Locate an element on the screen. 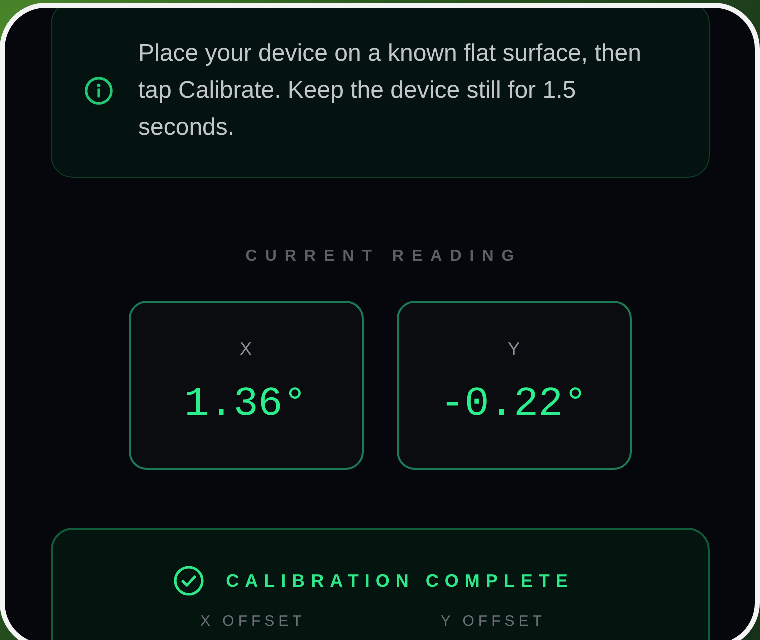 The height and width of the screenshot is (640, 760). status-title: CALIBRATION COMPLETE is located at coordinates (400, 581).